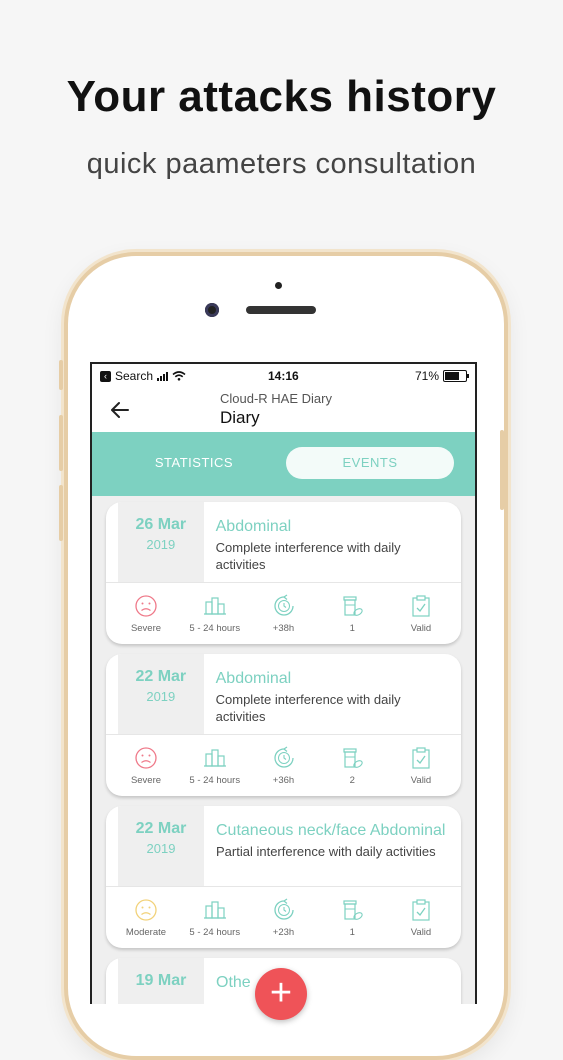 The width and height of the screenshot is (563, 1060). What do you see at coordinates (134, 376) in the screenshot?
I see `status-carrier: Search` at bounding box center [134, 376].